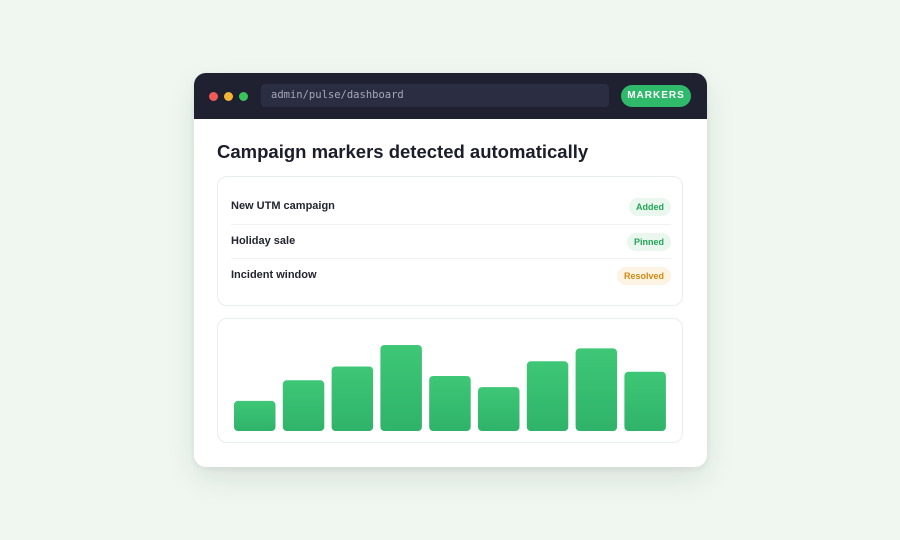 Image resolution: width=900 pixels, height=540 pixels. I want to click on page-title: Campaign markers detected automatically, so click(403, 151).